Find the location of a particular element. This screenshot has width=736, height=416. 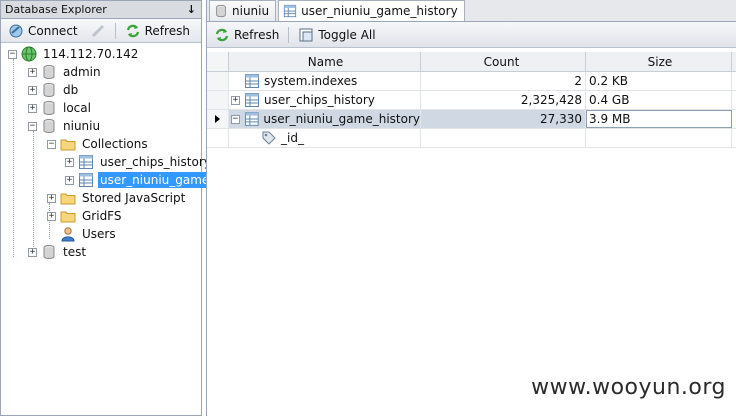

tab-label: user_niuniu_game_history is located at coordinates (379, 11).